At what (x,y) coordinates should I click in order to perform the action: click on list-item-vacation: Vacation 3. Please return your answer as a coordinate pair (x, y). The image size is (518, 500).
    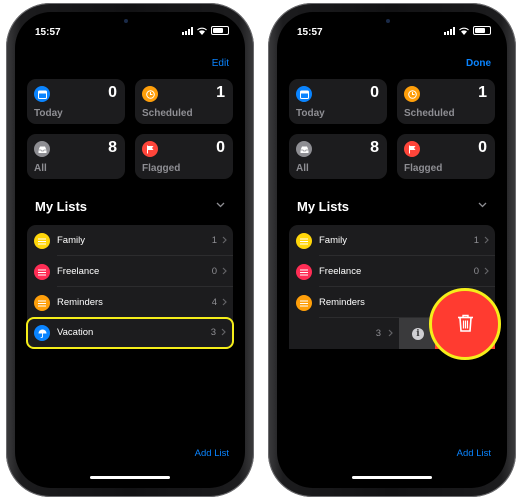
    Looking at the image, I should click on (130, 333).